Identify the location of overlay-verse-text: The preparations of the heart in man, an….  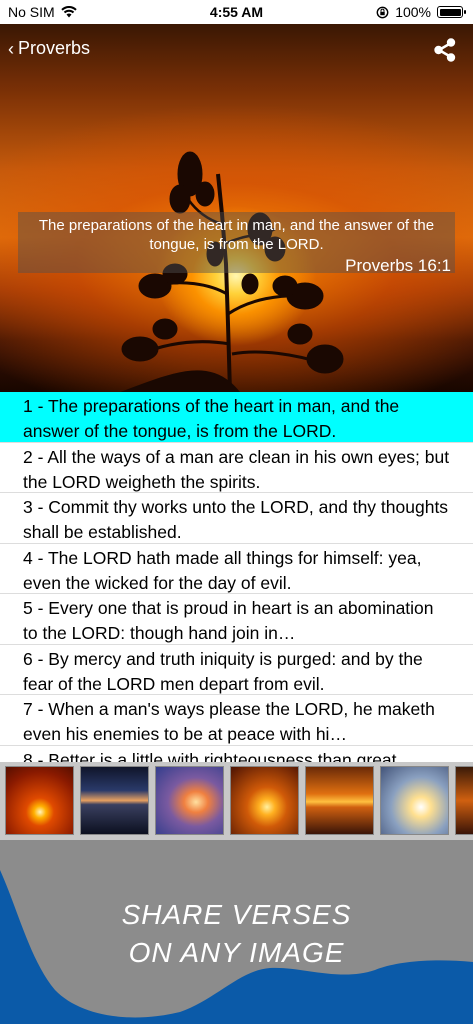
(236, 235).